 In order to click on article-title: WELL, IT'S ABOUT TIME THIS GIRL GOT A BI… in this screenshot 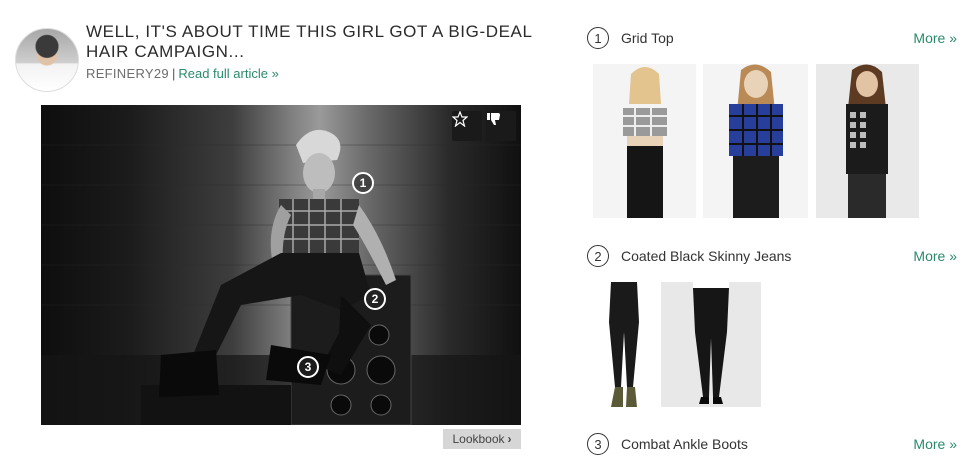, I will do `click(321, 42)`.